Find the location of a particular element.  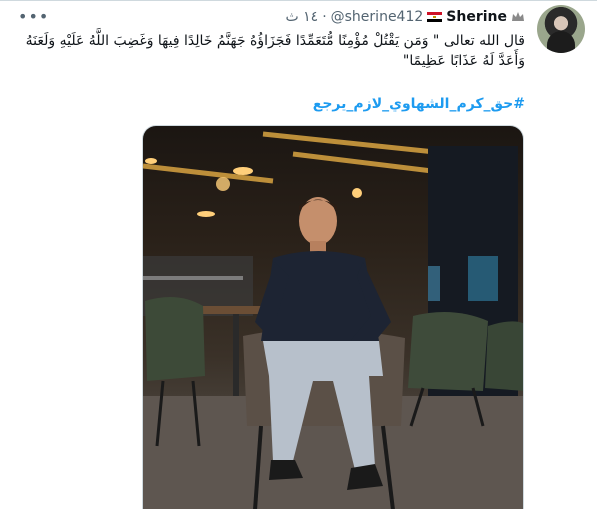

shelf is located at coordinates (193, 278).